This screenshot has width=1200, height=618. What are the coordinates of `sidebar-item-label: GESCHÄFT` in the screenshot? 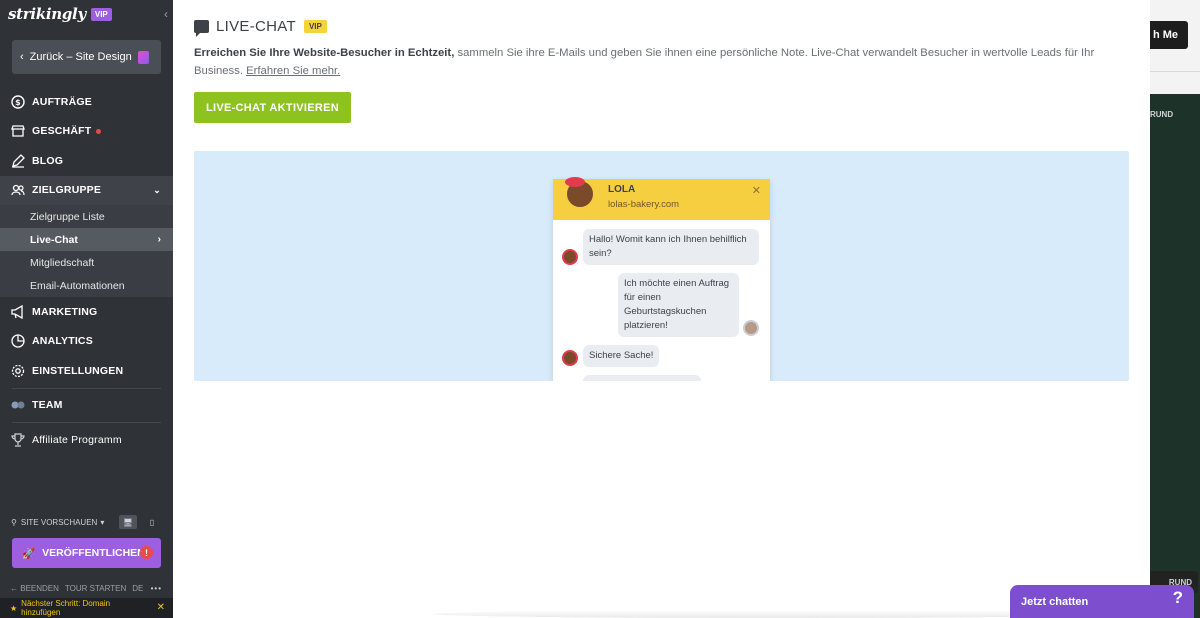 It's located at (62, 131).